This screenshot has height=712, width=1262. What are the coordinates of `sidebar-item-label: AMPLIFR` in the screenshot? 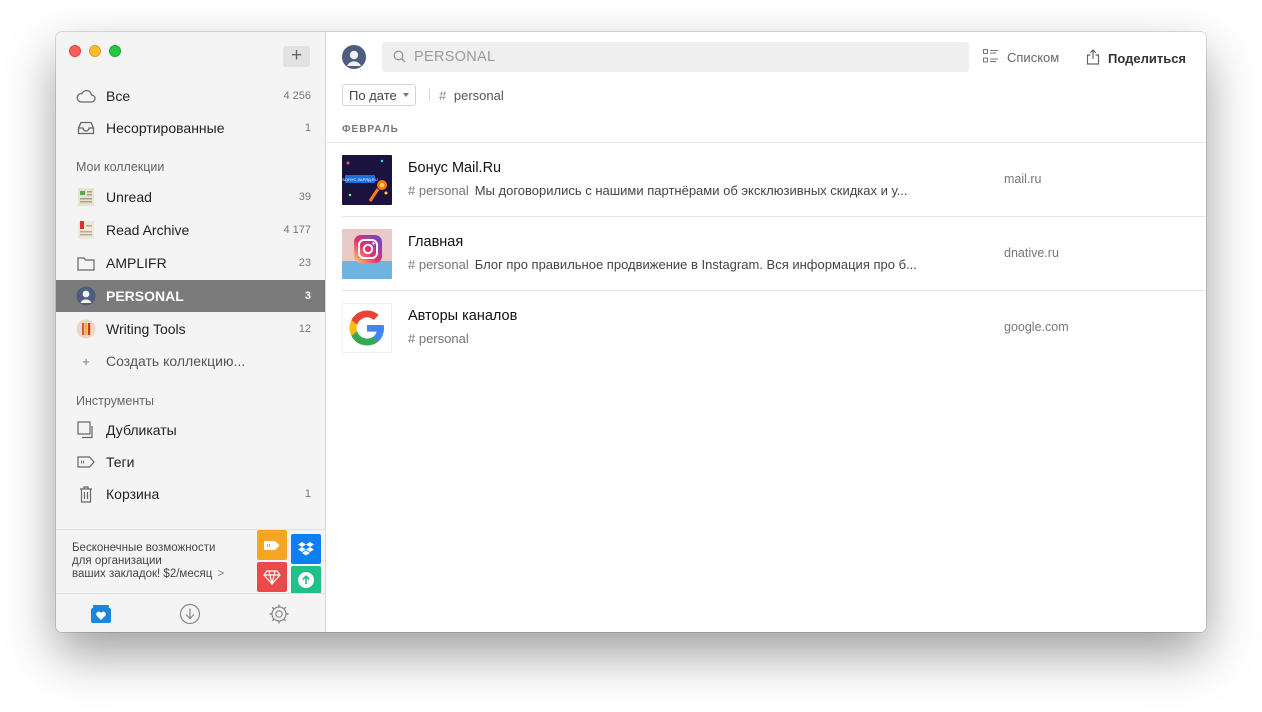 It's located at (136, 263).